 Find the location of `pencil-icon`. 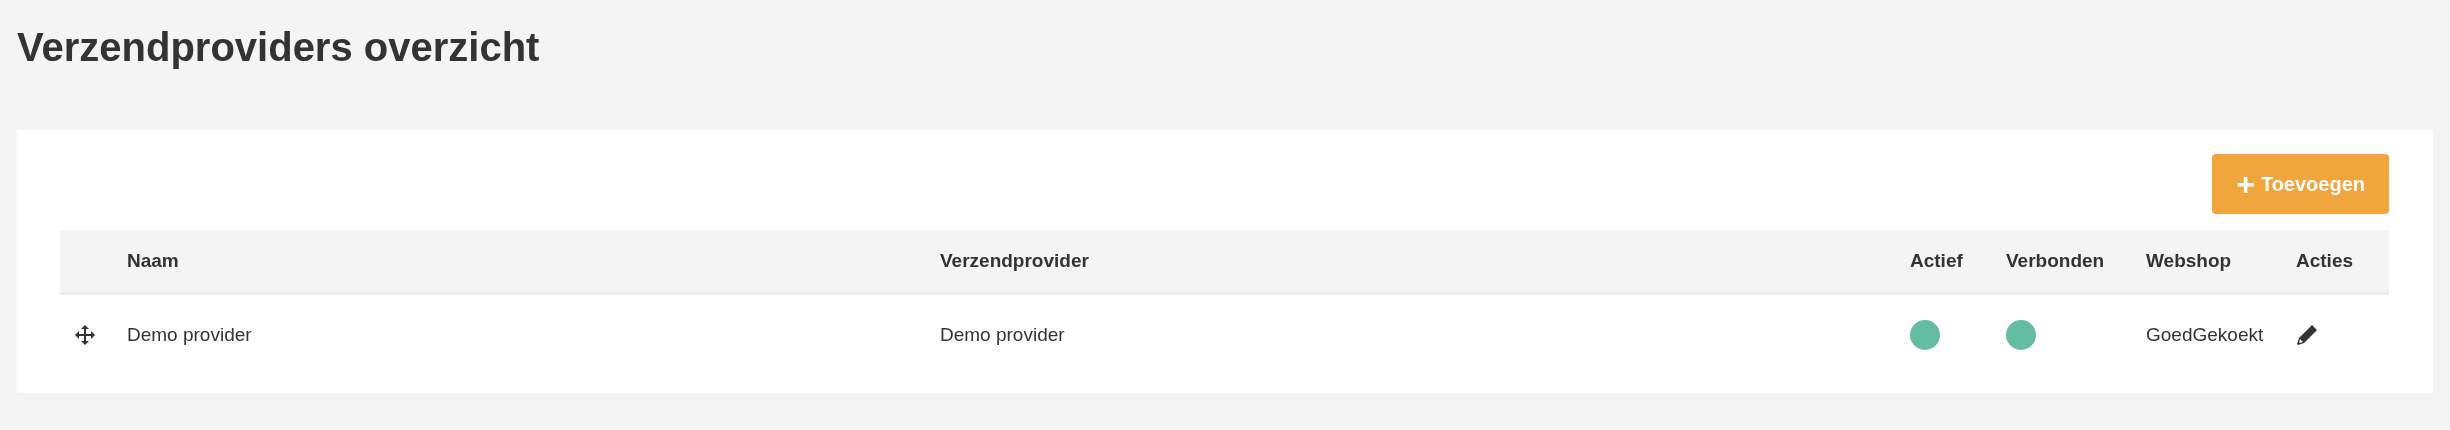

pencil-icon is located at coordinates (2307, 335).